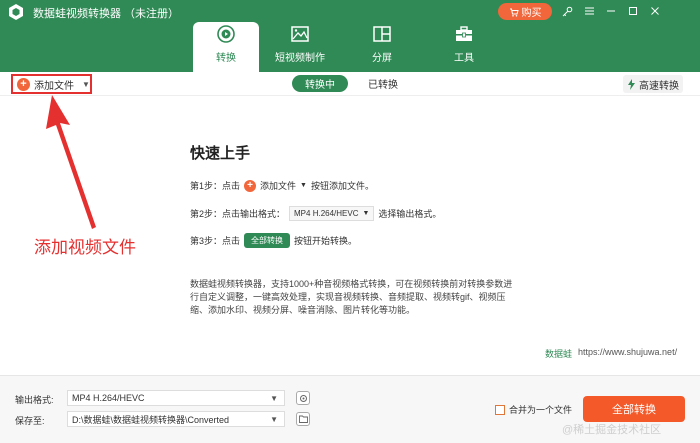  Describe the element at coordinates (215, 186) in the screenshot. I see `step1-prefix: 第1步：点击` at that location.